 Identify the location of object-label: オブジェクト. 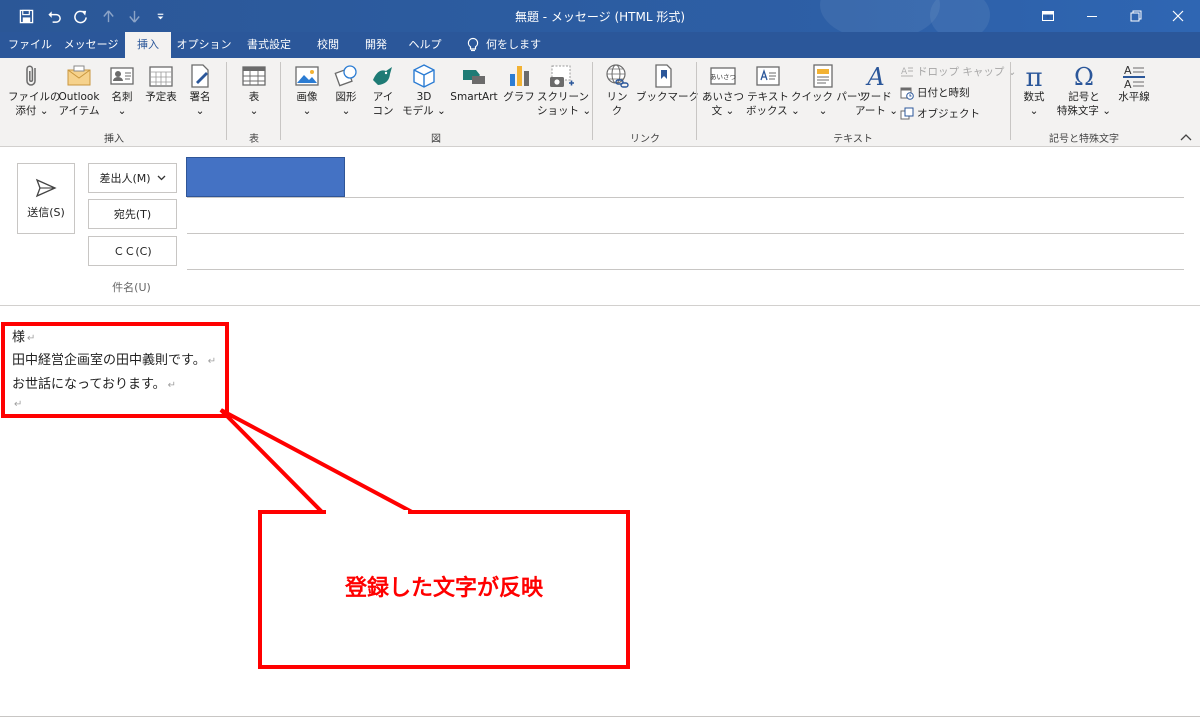
(948, 114).